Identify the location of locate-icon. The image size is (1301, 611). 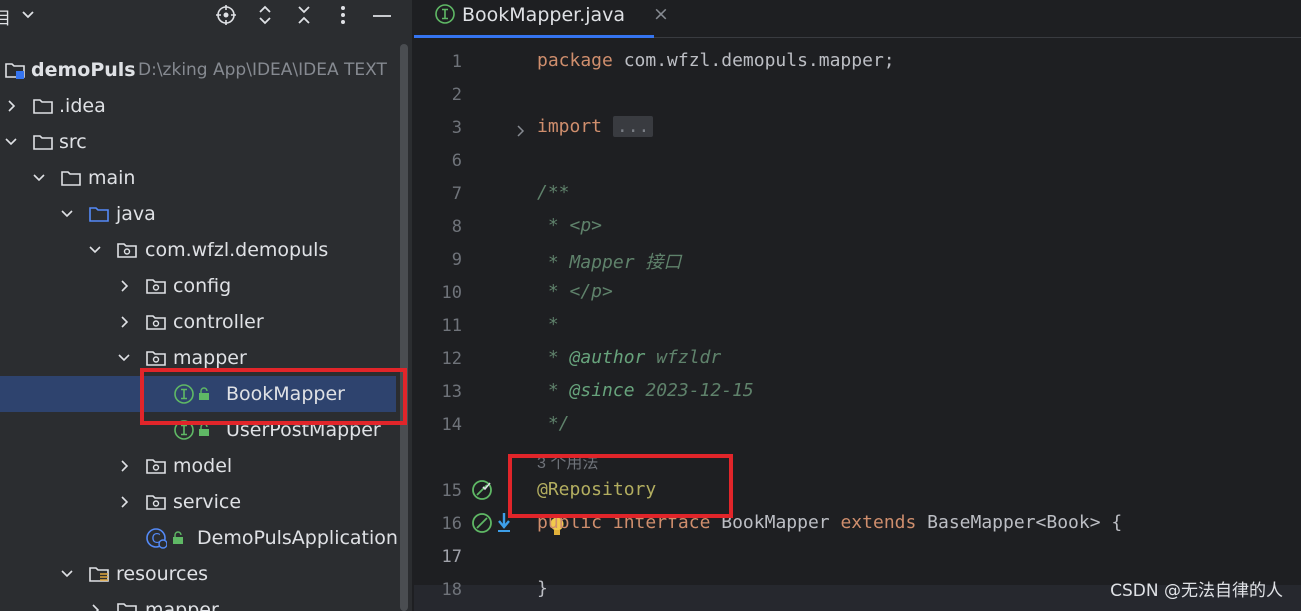
(226, 15).